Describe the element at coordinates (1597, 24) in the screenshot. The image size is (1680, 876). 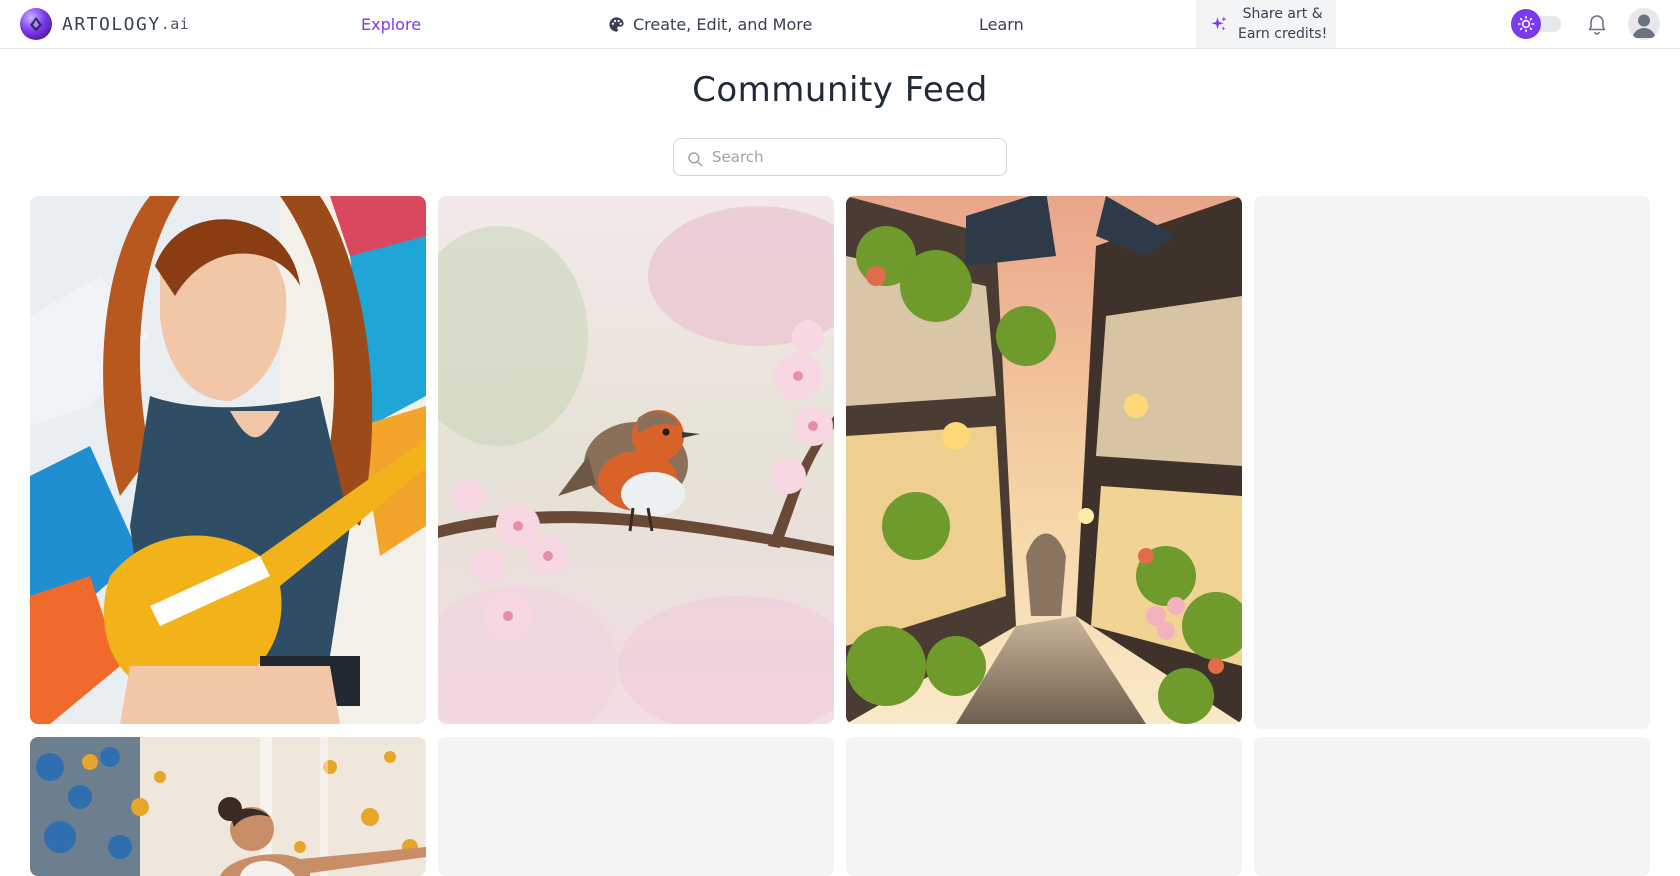
I see `bell-icon` at that location.